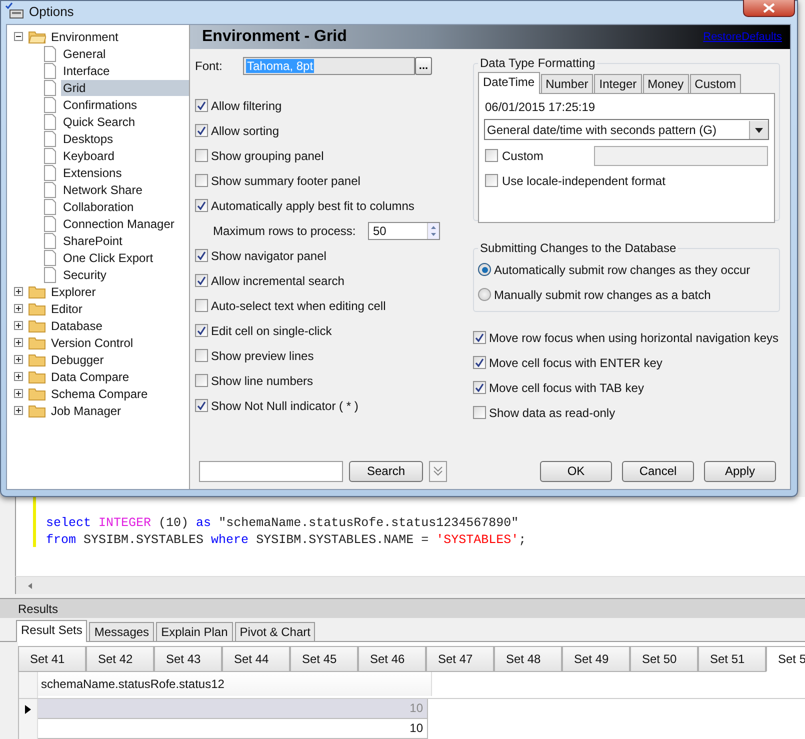 The width and height of the screenshot is (805, 739). I want to click on pattern-dropdown: General date/time with seconds pattern (G), so click(626, 129).